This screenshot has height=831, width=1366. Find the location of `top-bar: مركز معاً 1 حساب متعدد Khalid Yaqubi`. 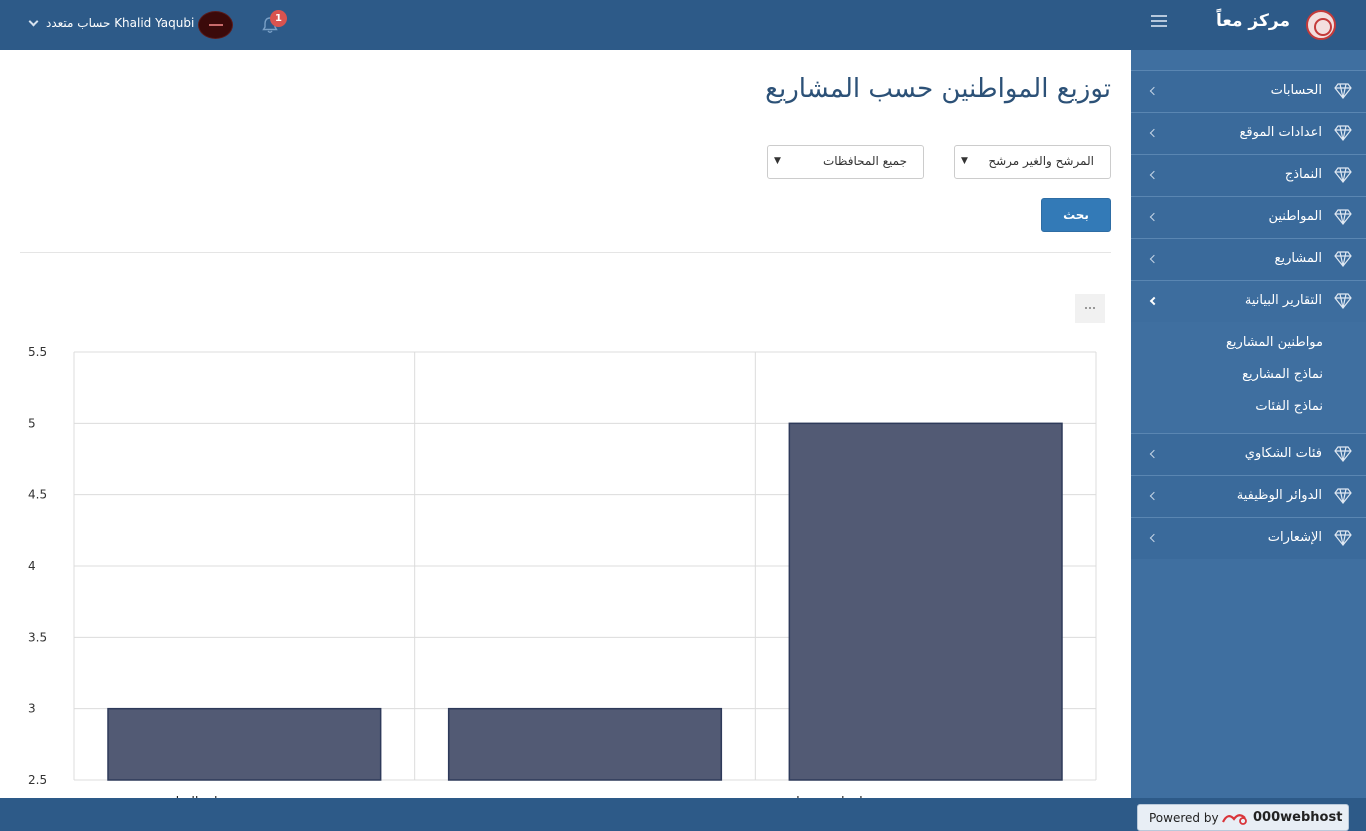

top-bar: مركز معاً 1 حساب متعدد Khalid Yaqubi is located at coordinates (683, 25).